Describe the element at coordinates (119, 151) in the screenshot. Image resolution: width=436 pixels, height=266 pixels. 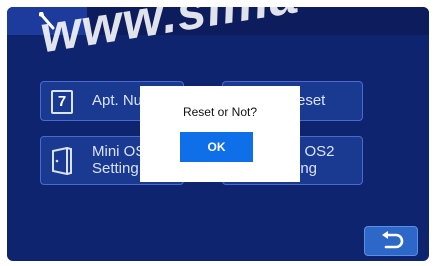
I see `mini-os-label-line1: Mini OS` at that location.